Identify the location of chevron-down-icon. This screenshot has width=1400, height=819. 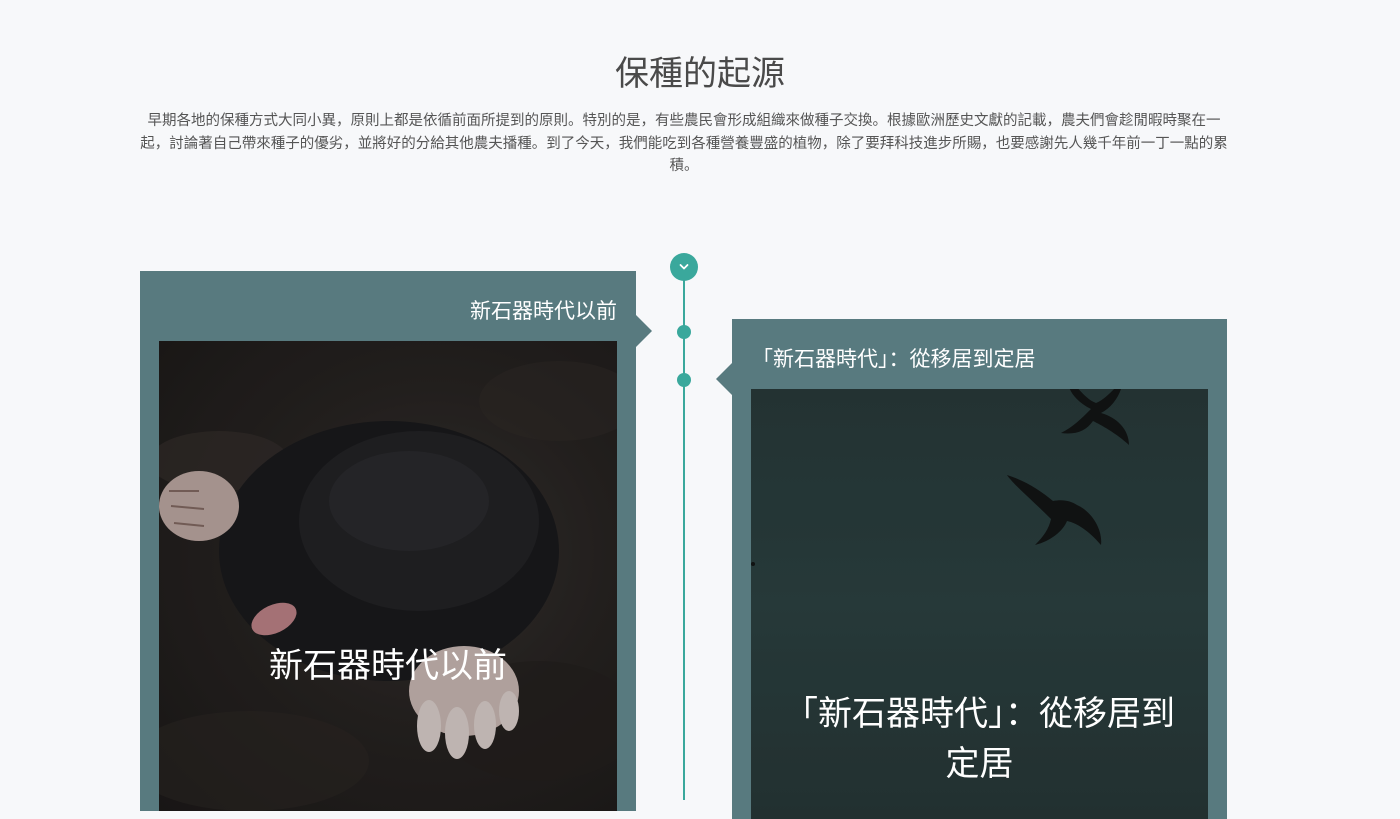
(684, 267).